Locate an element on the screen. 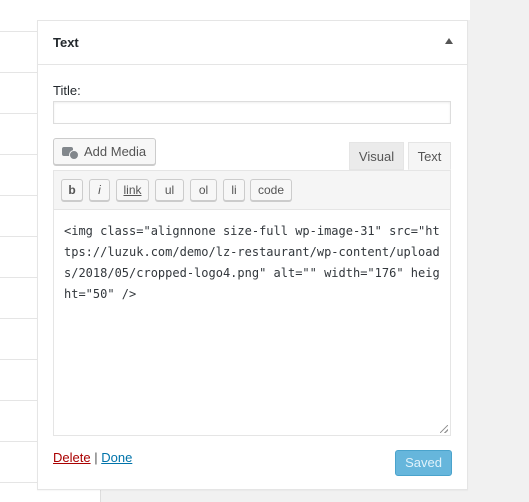  quicktags-toolbar: b i link ul ol li code is located at coordinates (252, 190).